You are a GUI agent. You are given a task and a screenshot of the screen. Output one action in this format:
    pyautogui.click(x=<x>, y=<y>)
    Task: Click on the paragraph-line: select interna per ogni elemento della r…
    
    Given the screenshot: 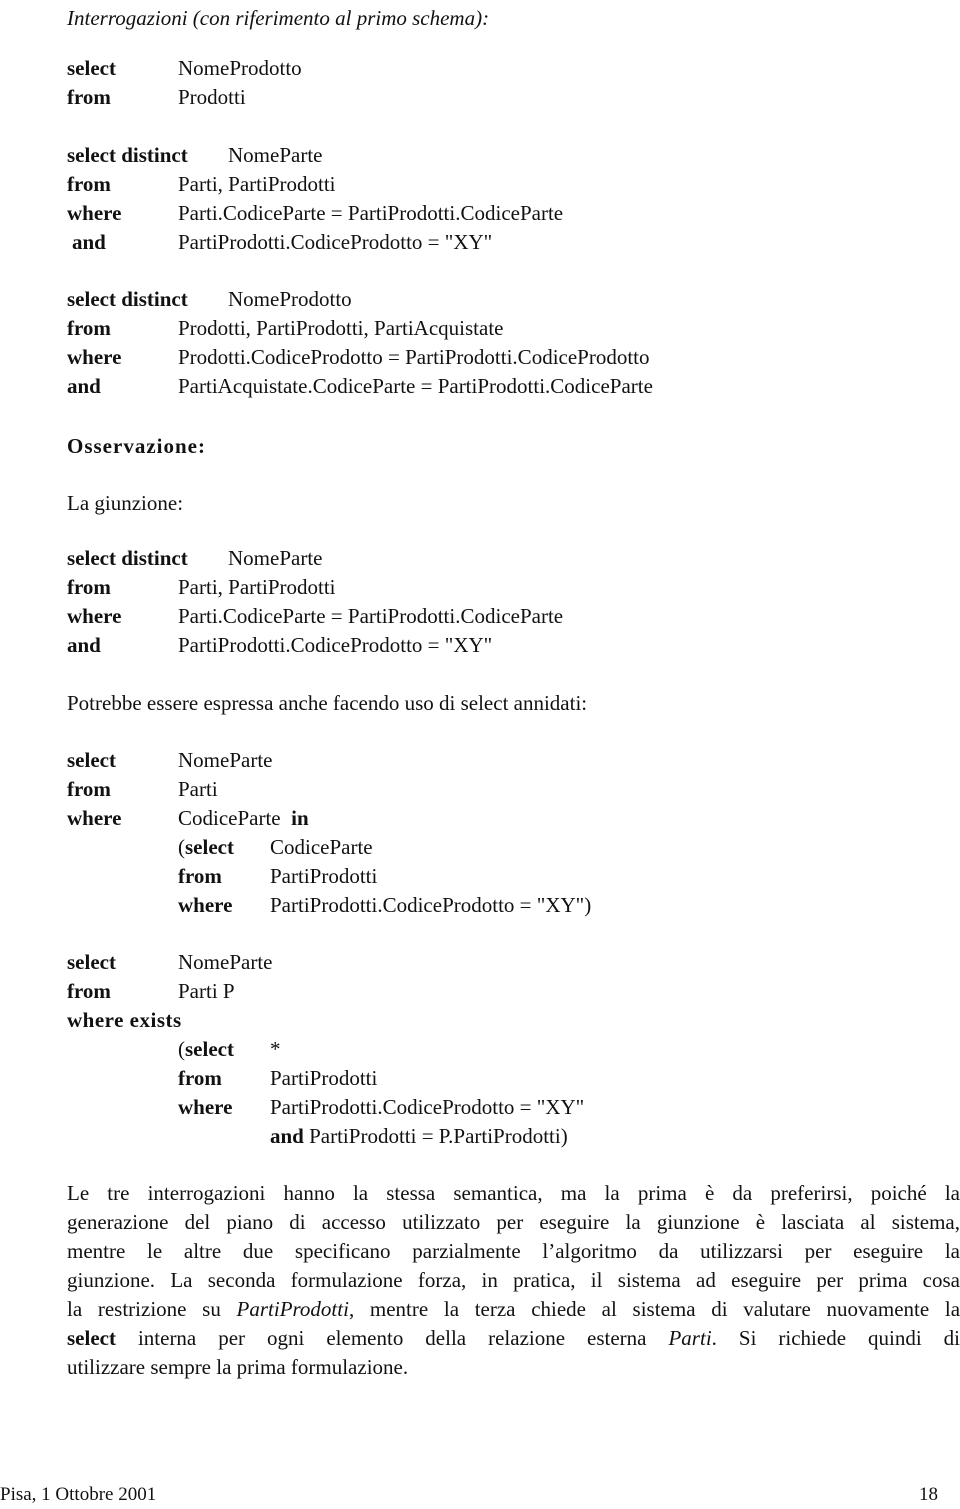 What is the action you would take?
    pyautogui.click(x=513, y=1338)
    